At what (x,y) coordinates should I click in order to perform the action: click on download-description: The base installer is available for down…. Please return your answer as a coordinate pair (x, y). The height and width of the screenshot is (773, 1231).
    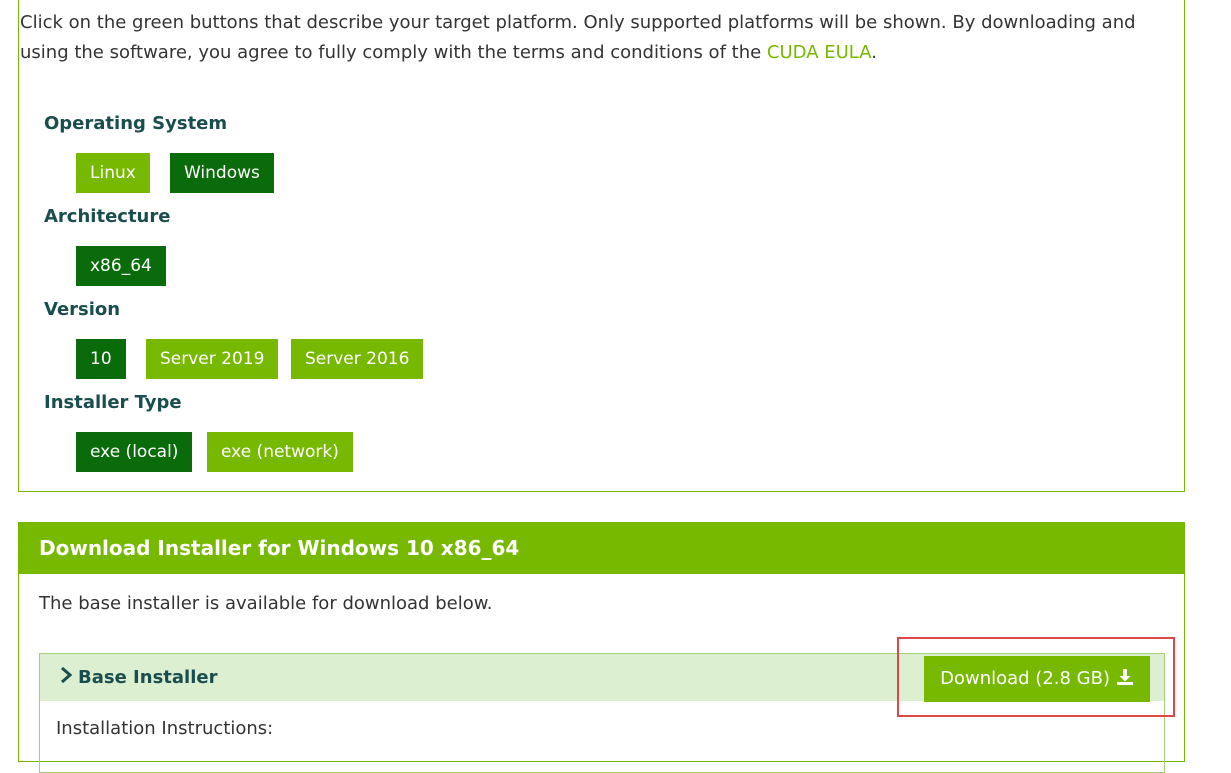
    Looking at the image, I should click on (266, 603).